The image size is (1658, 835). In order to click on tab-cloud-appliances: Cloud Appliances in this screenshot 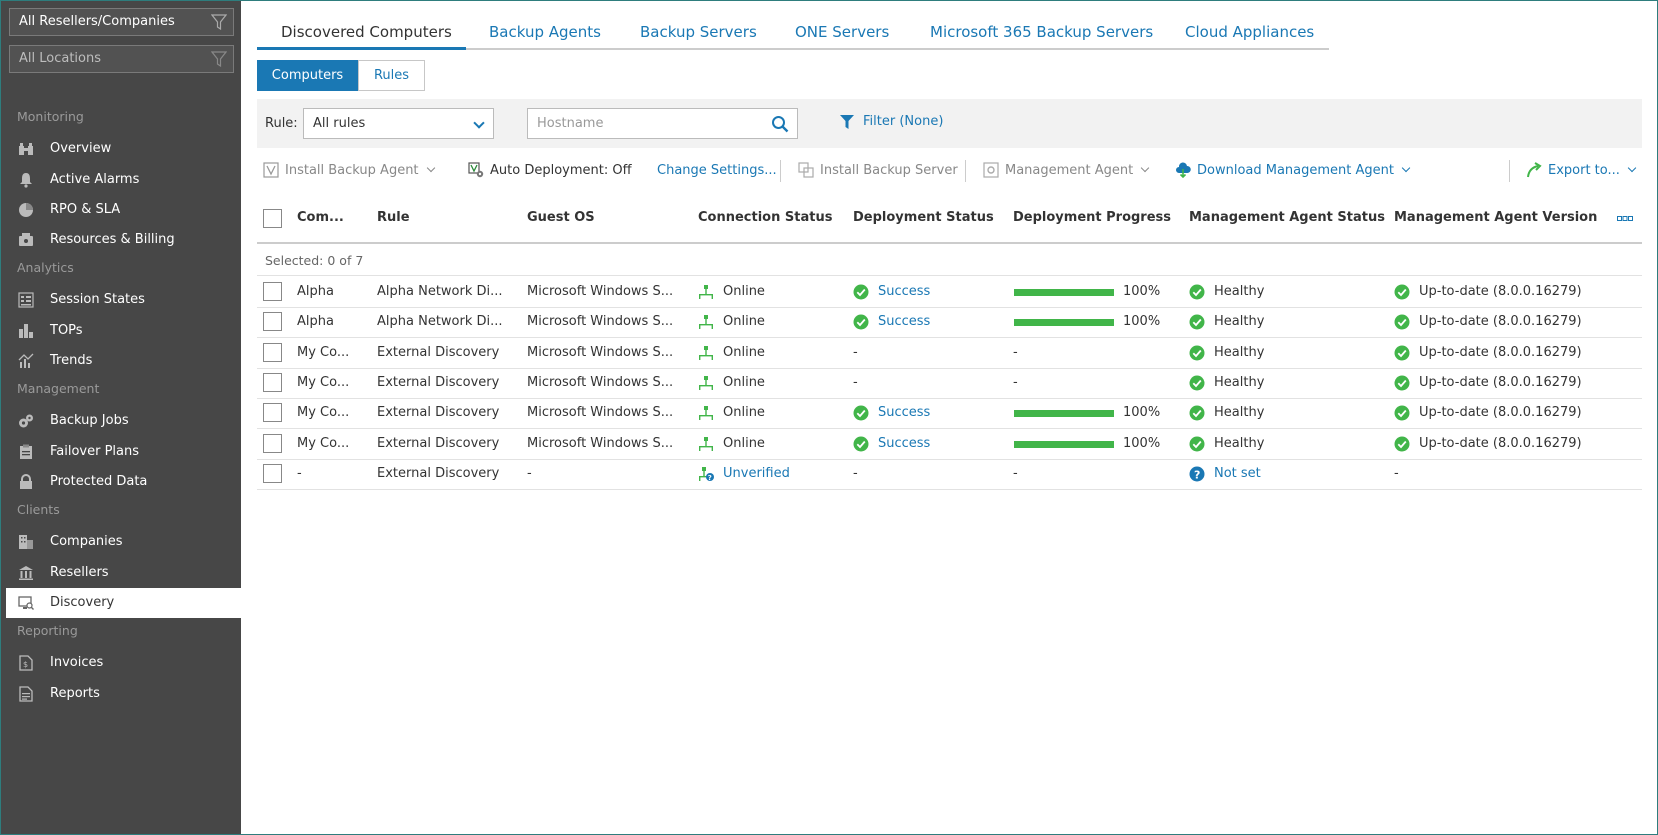, I will do `click(1249, 32)`.